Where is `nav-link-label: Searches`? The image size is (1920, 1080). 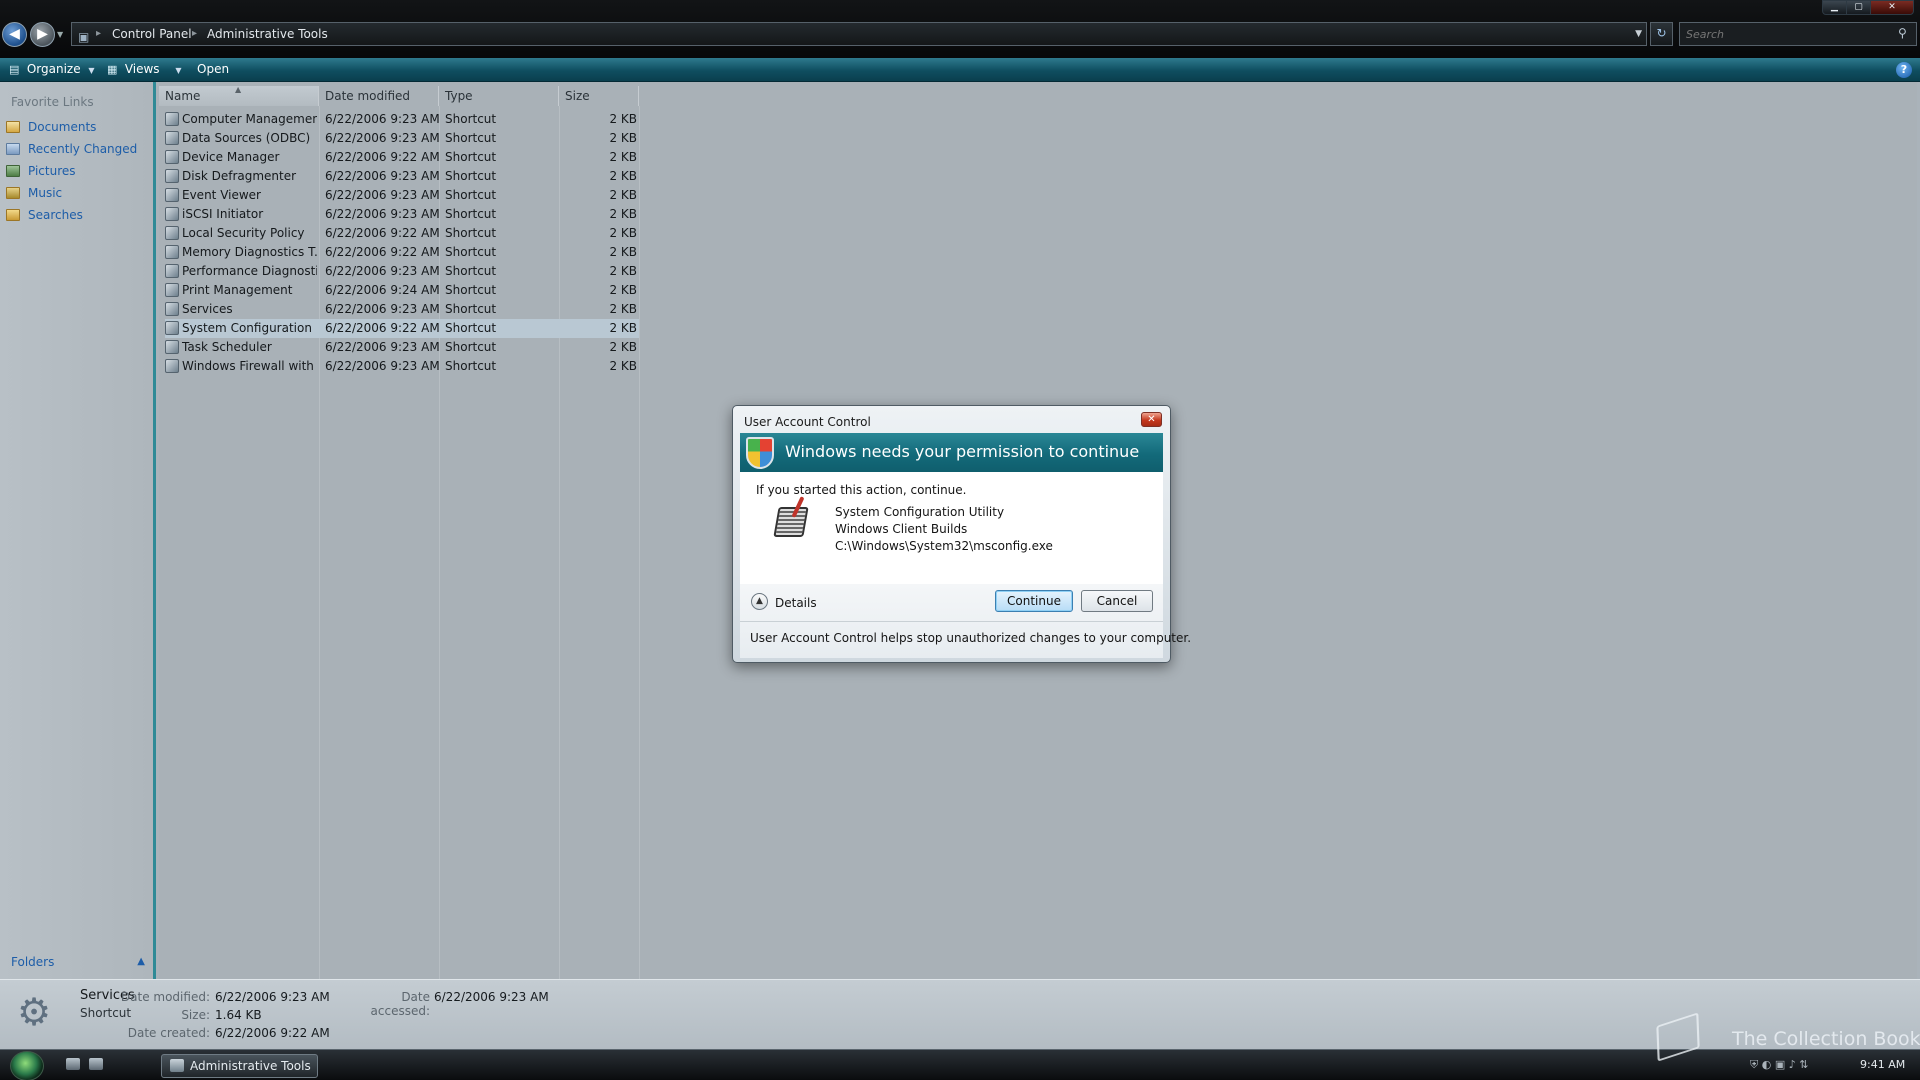 nav-link-label: Searches is located at coordinates (55, 215).